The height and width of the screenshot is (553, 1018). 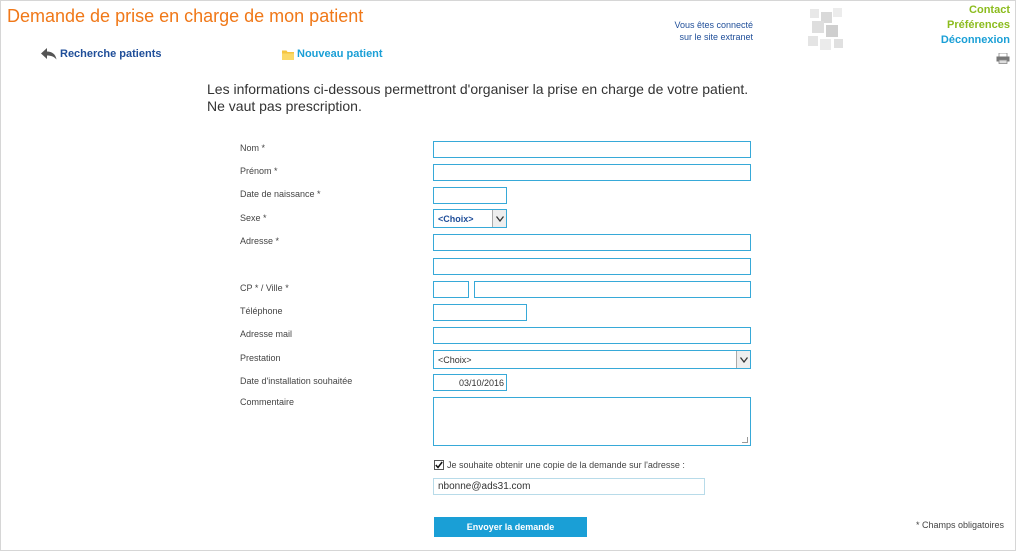 What do you see at coordinates (253, 218) in the screenshot?
I see `label-sexe: Sexe *` at bounding box center [253, 218].